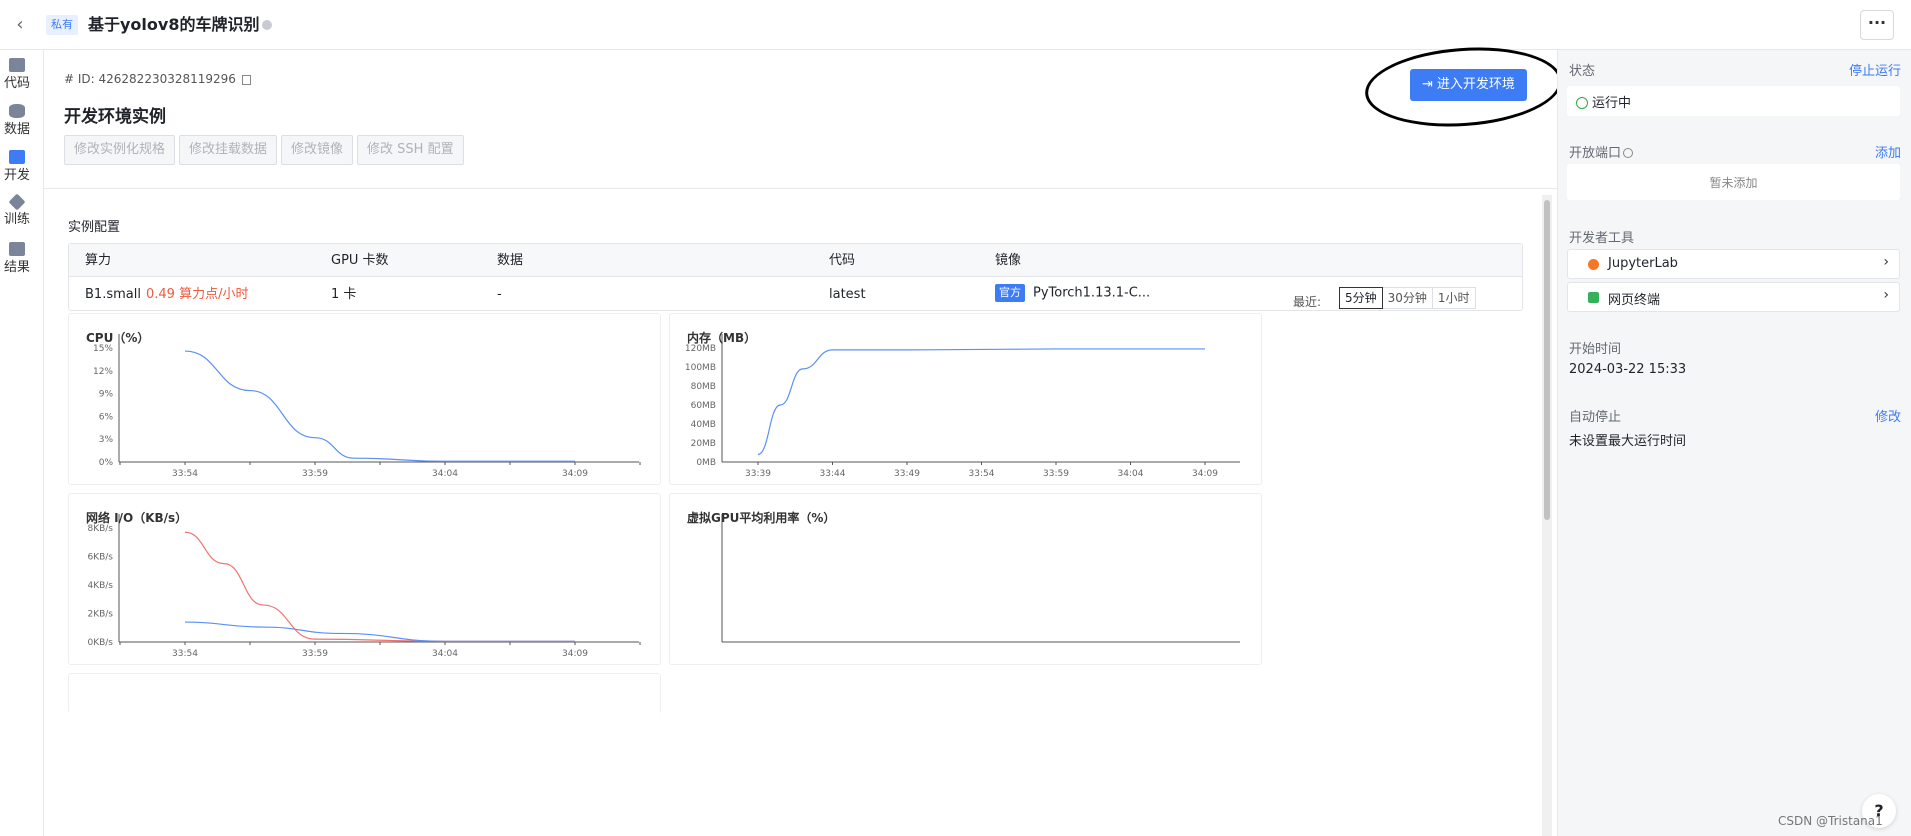 Image resolution: width=1911 pixels, height=836 pixels. I want to click on gpu-chart-panel: 虚拟GPU平均利用率（%）, so click(965, 579).